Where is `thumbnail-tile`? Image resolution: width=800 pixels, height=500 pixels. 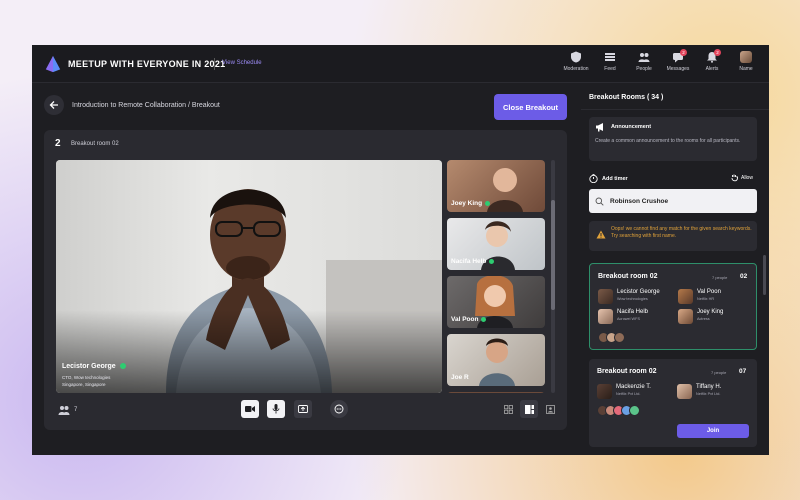 thumbnail-tile is located at coordinates (496, 392).